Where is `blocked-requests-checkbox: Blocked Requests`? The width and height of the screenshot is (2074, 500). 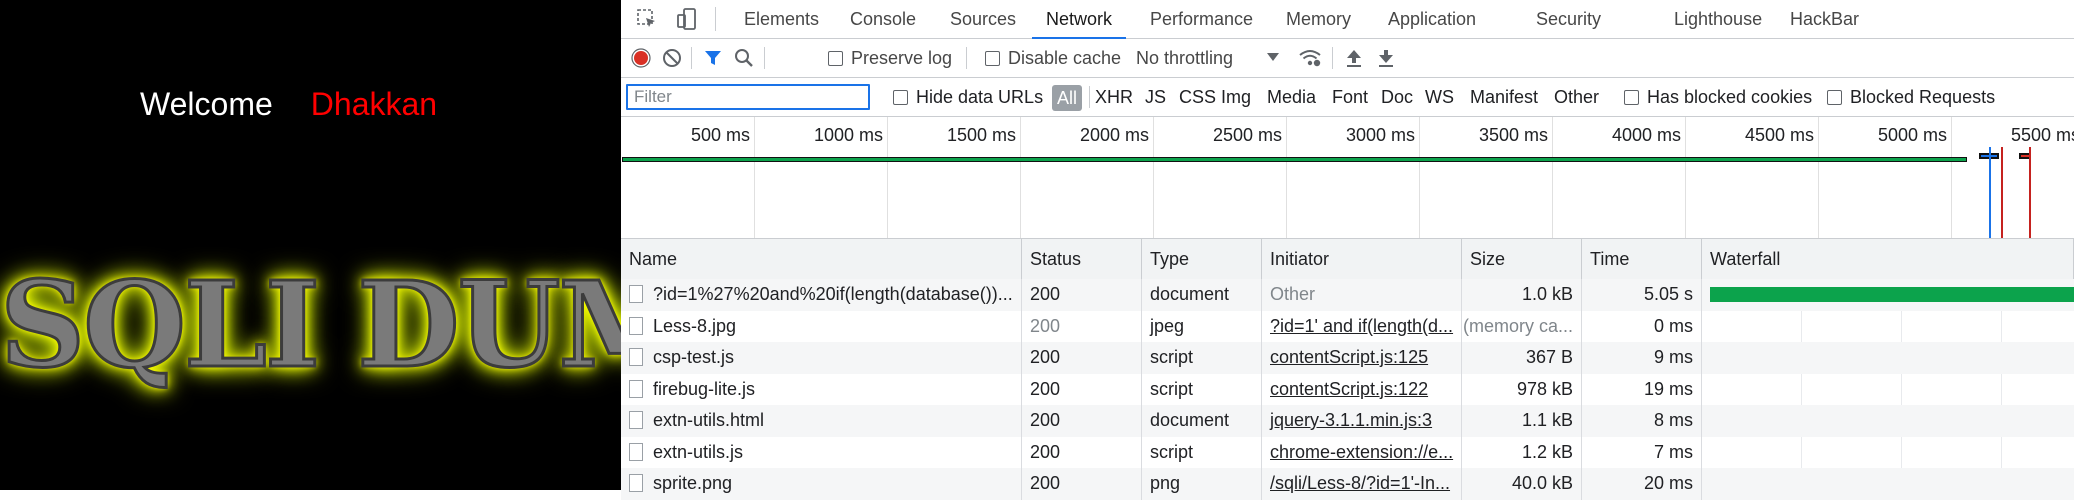
blocked-requests-checkbox: Blocked Requests is located at coordinates (1911, 97).